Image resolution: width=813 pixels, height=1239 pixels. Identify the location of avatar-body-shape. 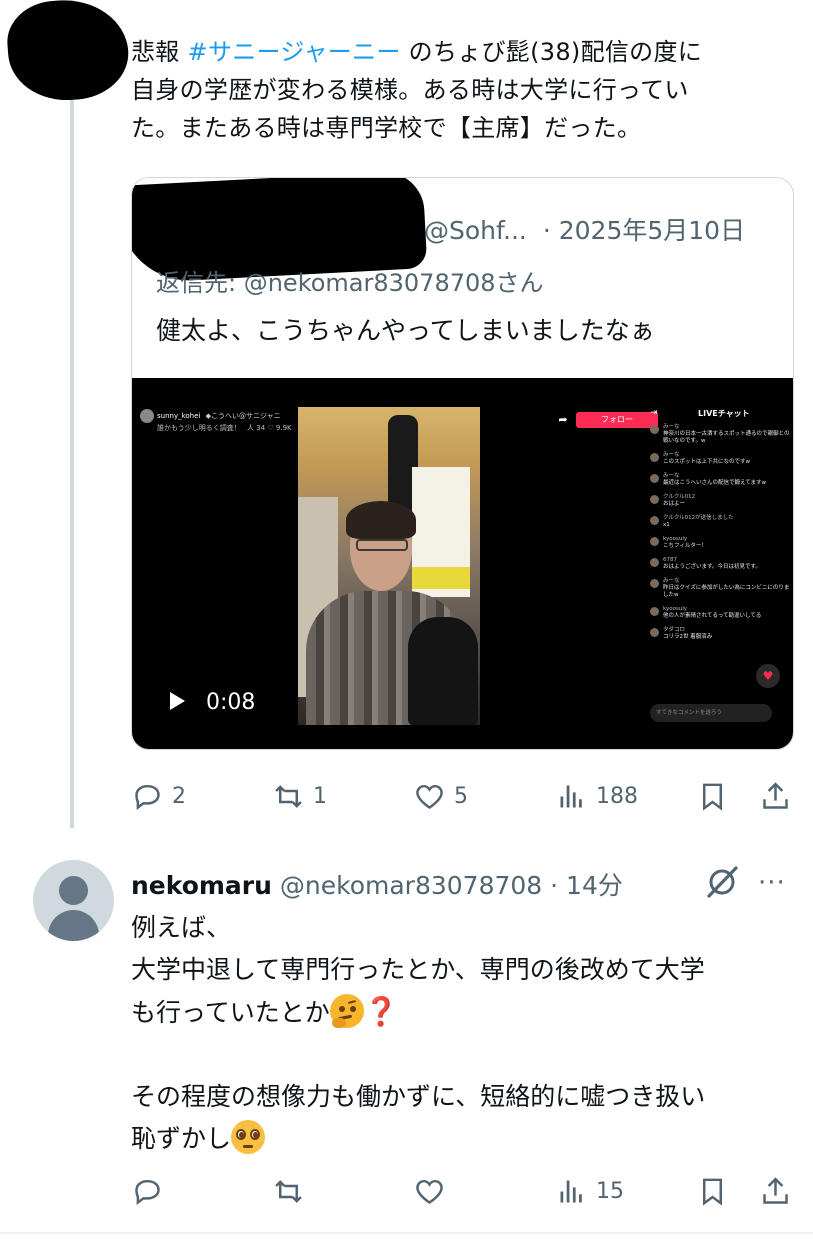
(73, 925).